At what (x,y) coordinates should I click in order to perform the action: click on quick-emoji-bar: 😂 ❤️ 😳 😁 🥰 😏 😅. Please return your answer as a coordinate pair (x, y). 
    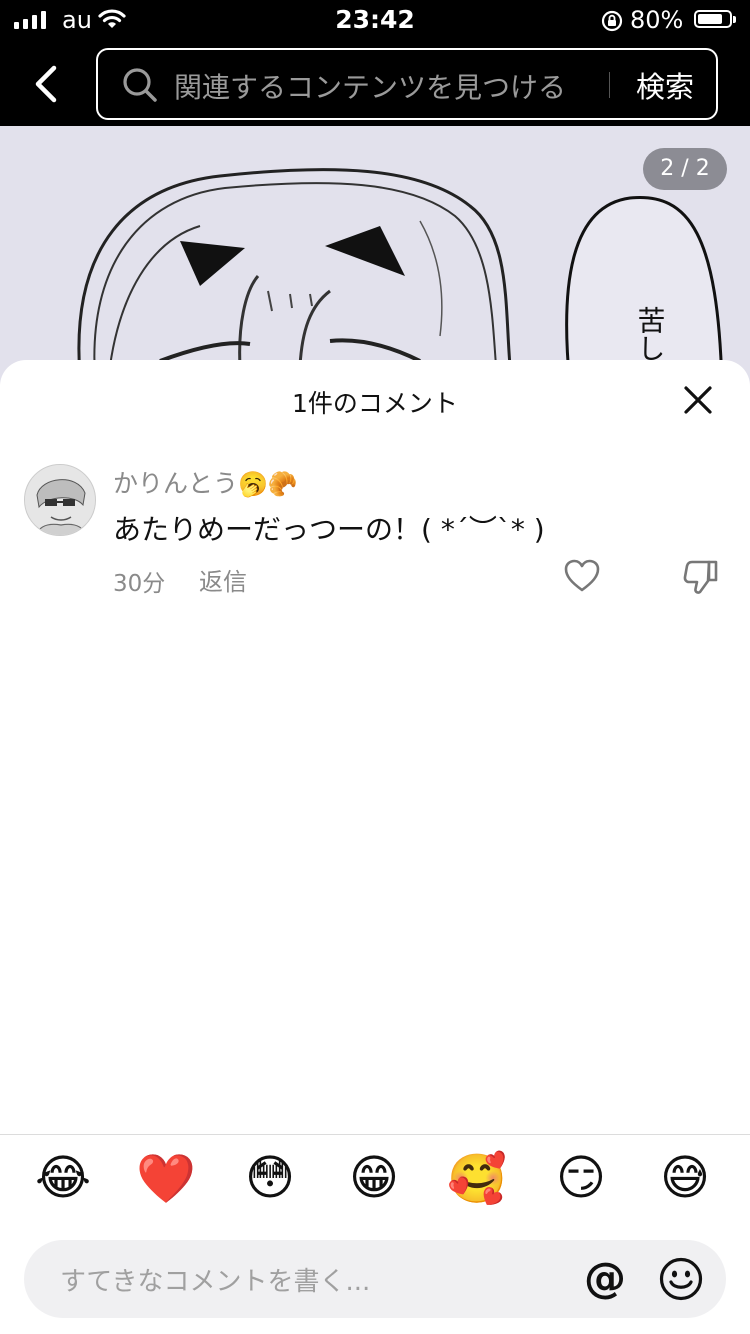
    Looking at the image, I should click on (375, 1185).